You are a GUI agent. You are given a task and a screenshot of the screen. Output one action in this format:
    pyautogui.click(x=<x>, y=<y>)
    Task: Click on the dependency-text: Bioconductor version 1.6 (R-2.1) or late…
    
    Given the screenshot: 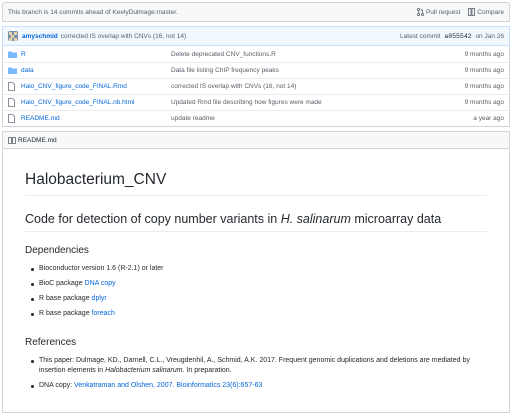 What is the action you would take?
    pyautogui.click(x=101, y=268)
    